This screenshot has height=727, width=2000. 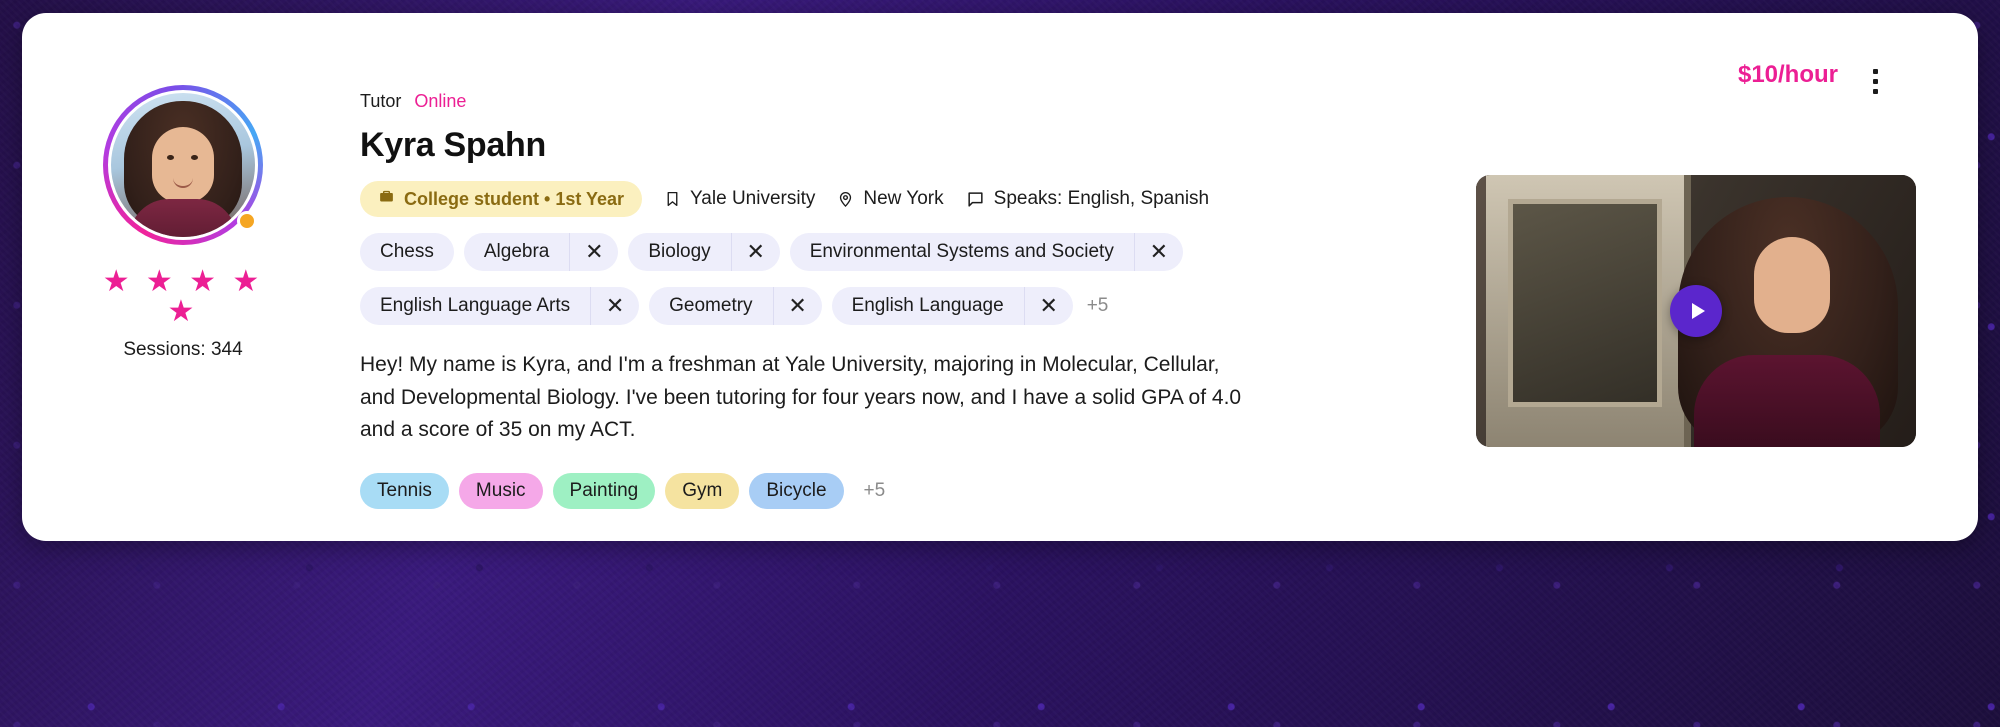 I want to click on avatar, so click(x=183, y=165).